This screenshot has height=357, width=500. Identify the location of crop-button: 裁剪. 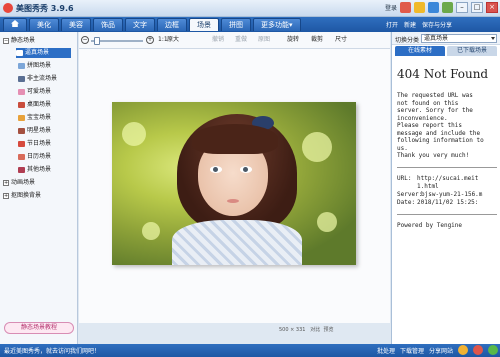
(317, 40).